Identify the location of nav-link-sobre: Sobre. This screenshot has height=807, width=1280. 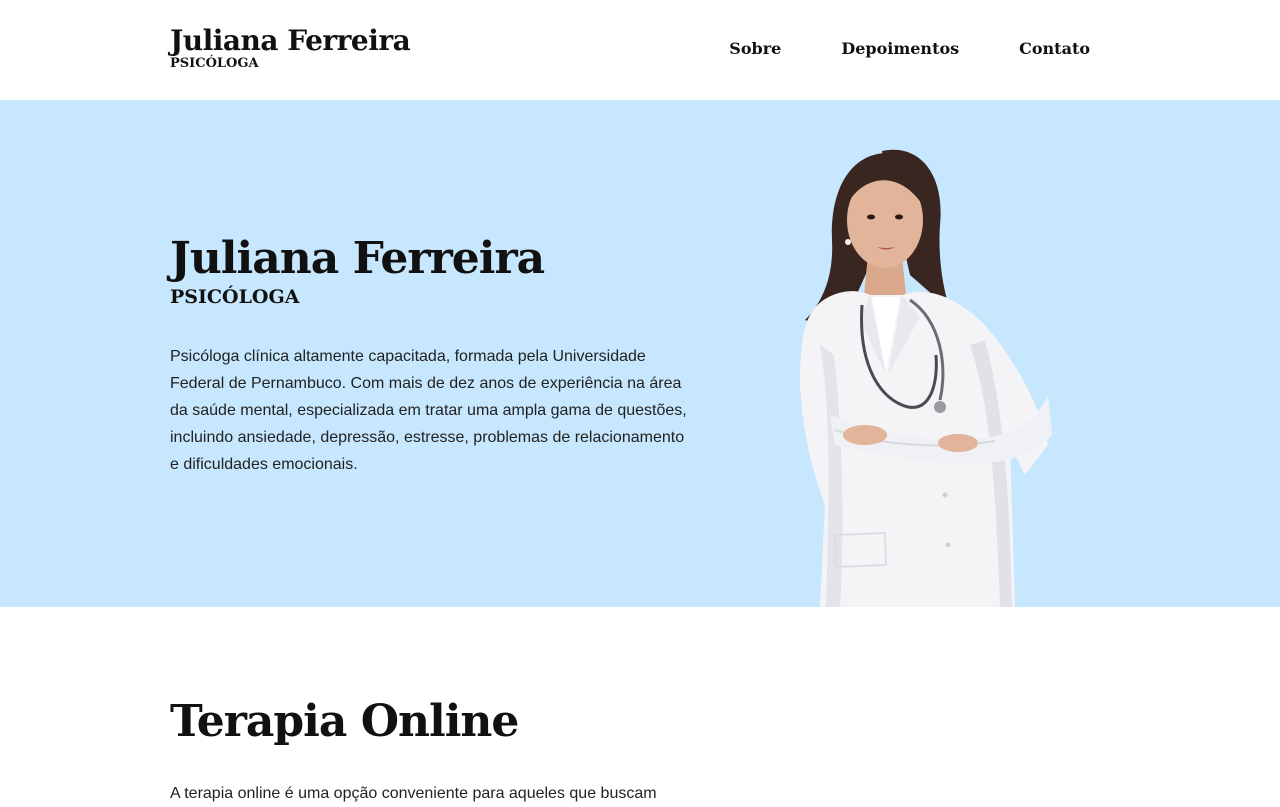
(755, 49).